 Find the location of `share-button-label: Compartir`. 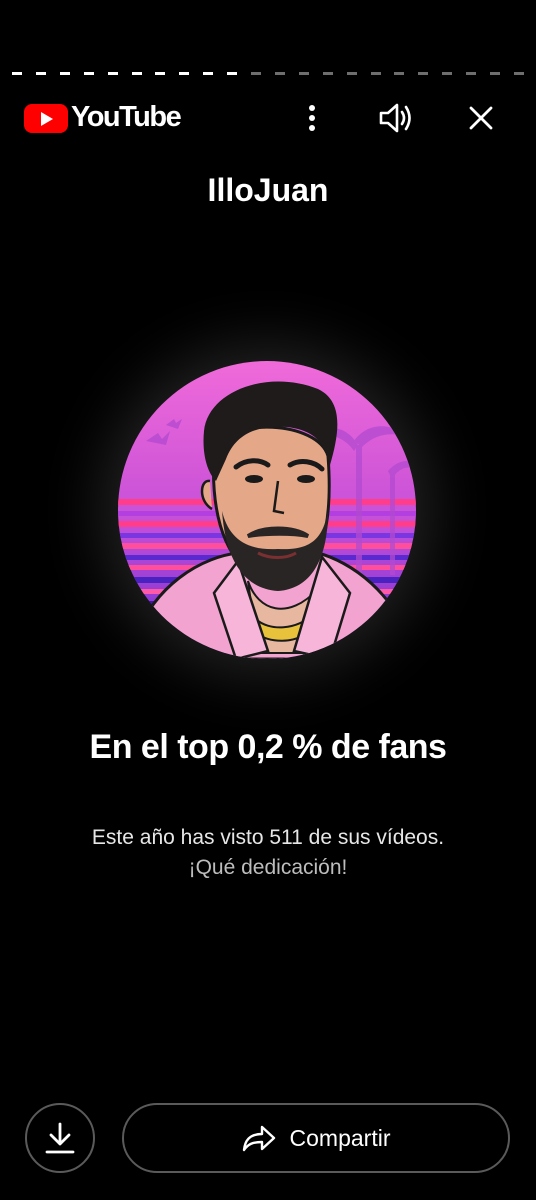

share-button-label: Compartir is located at coordinates (340, 1137).